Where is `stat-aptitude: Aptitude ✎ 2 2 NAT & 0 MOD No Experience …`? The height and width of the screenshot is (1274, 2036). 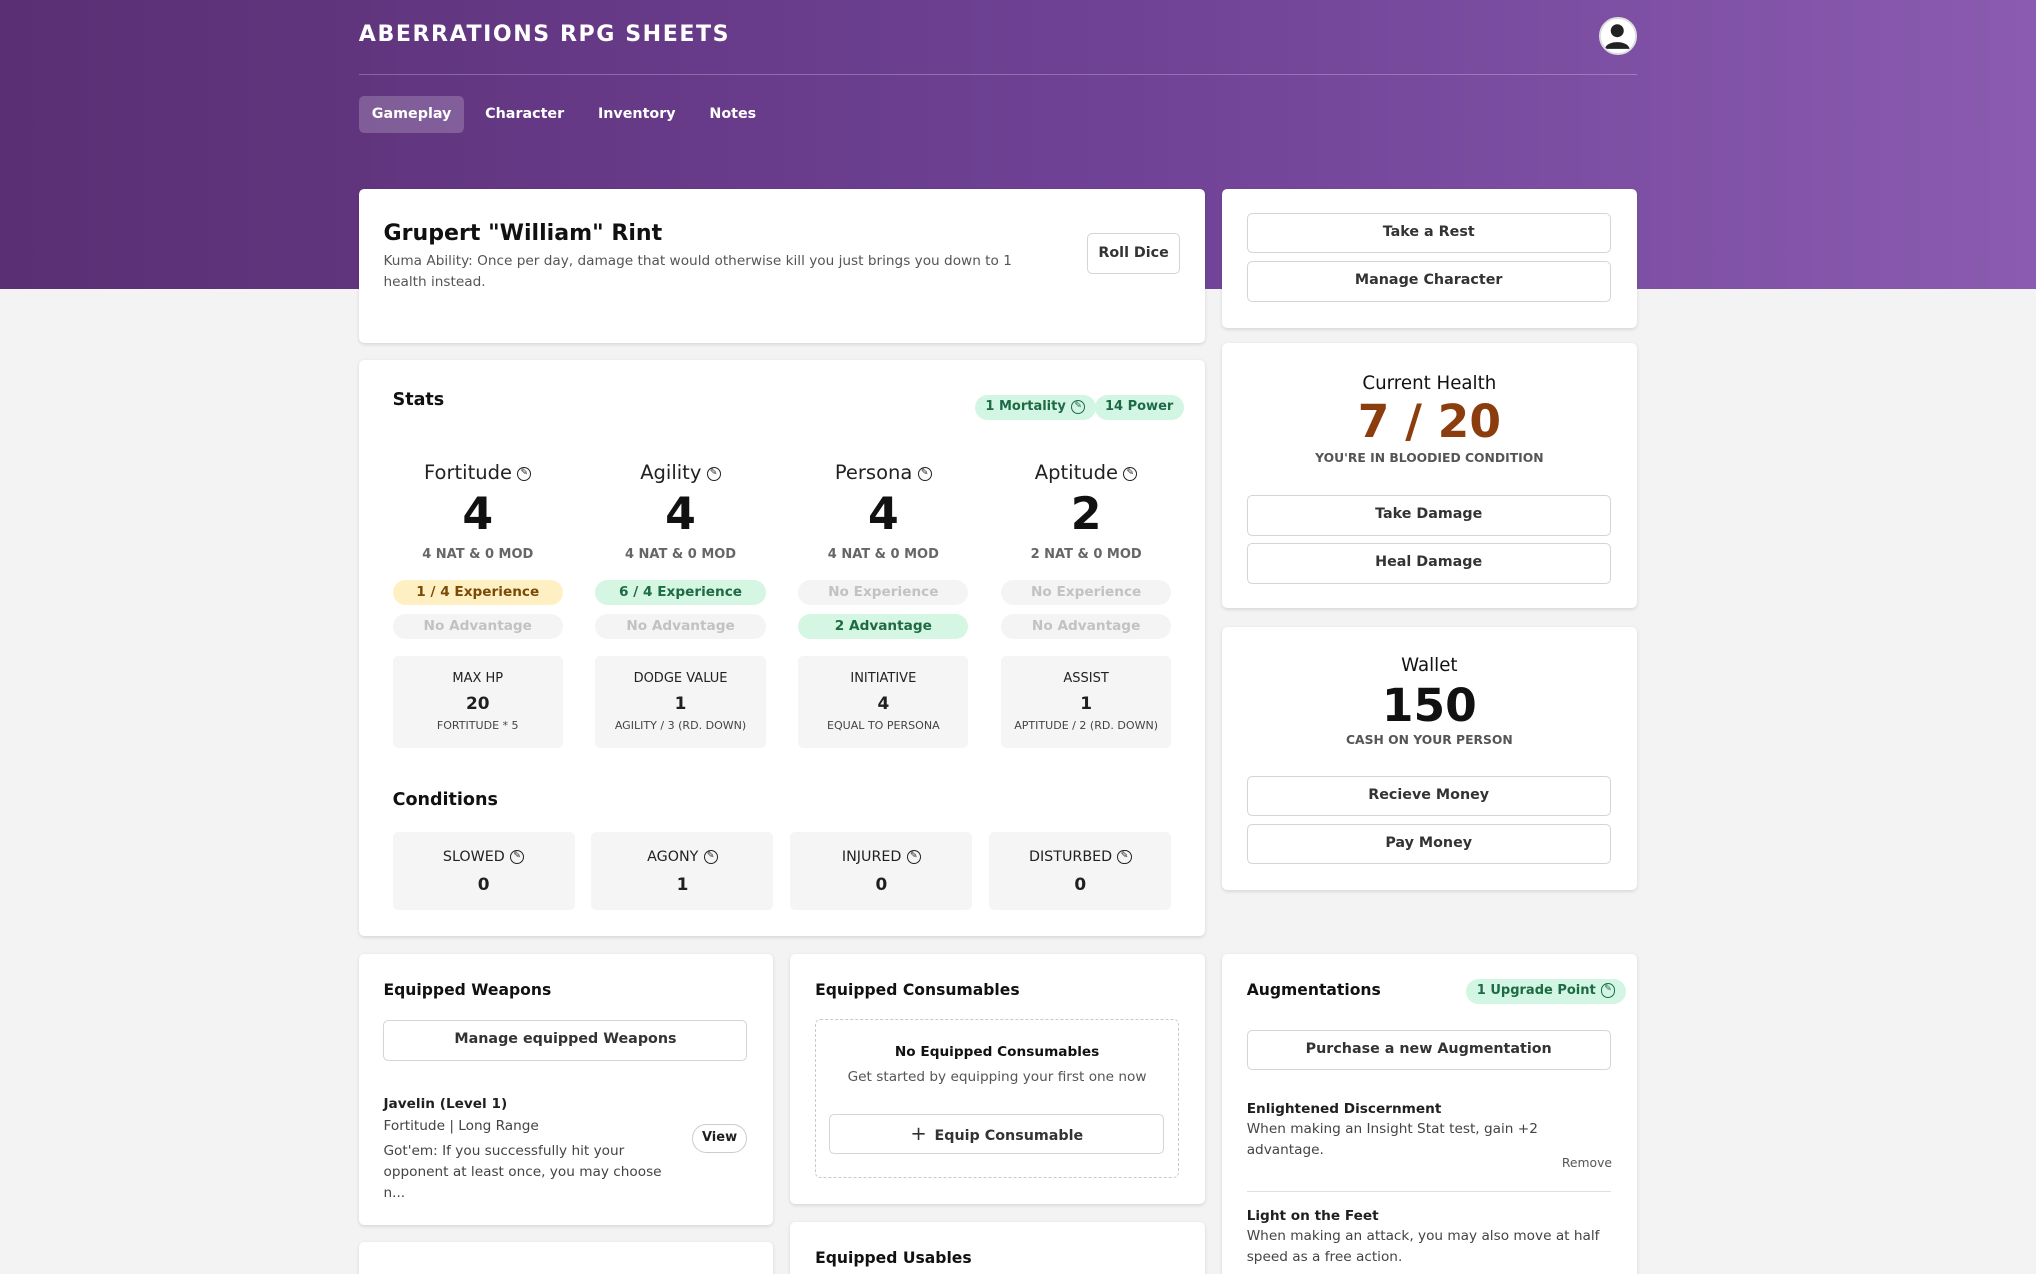
stat-aptitude: Aptitude ✎ 2 2 NAT & 0 MOD No Experience … is located at coordinates (1086, 605).